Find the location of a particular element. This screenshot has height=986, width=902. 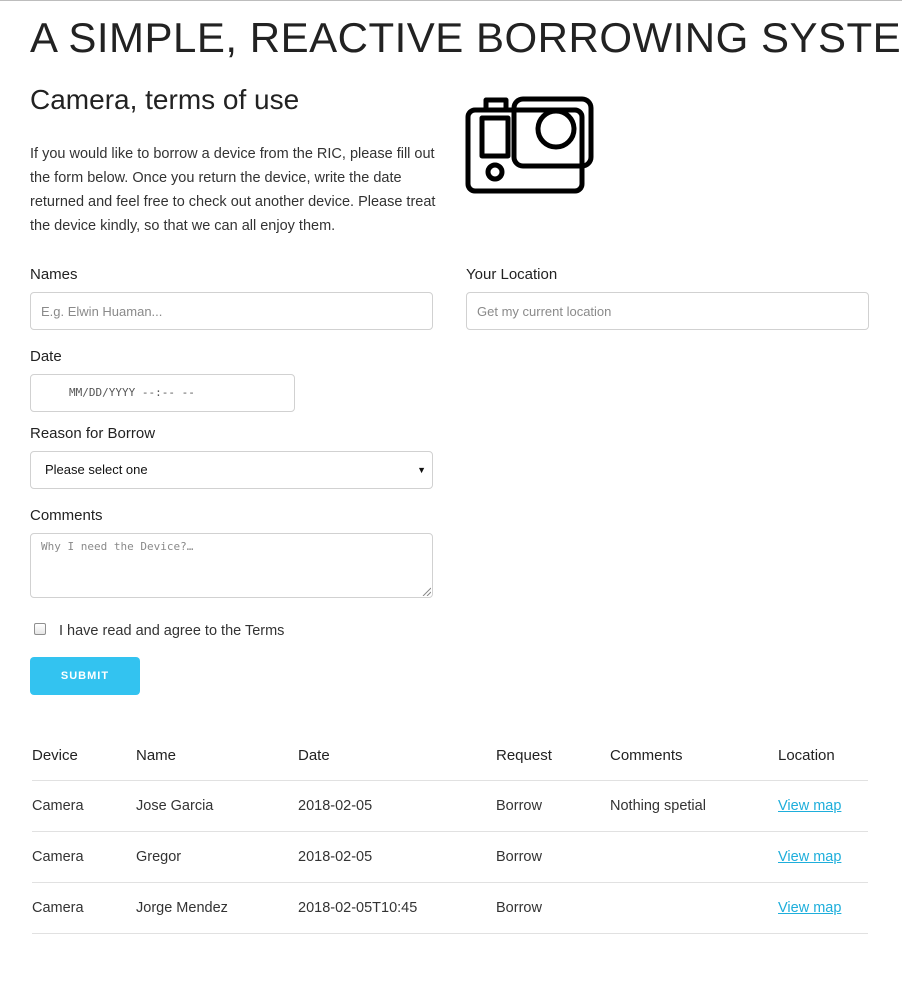

cell-name: Jose Garcia is located at coordinates (217, 806).